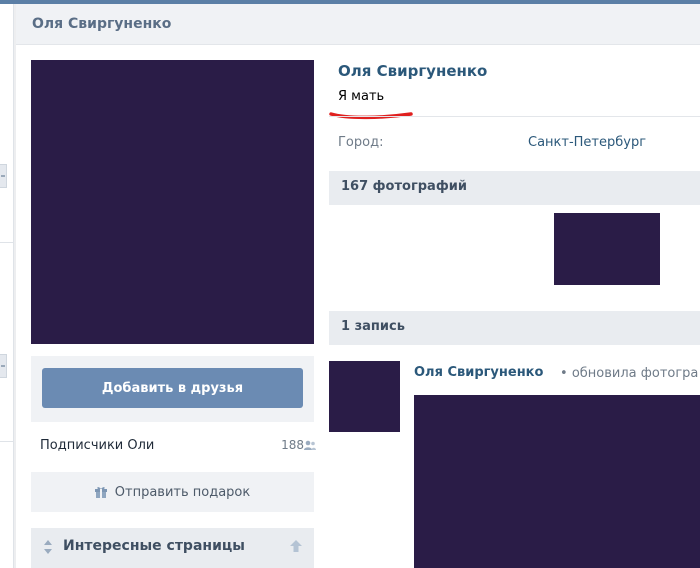  I want to click on wall-section-title: 1 запись, so click(373, 326).